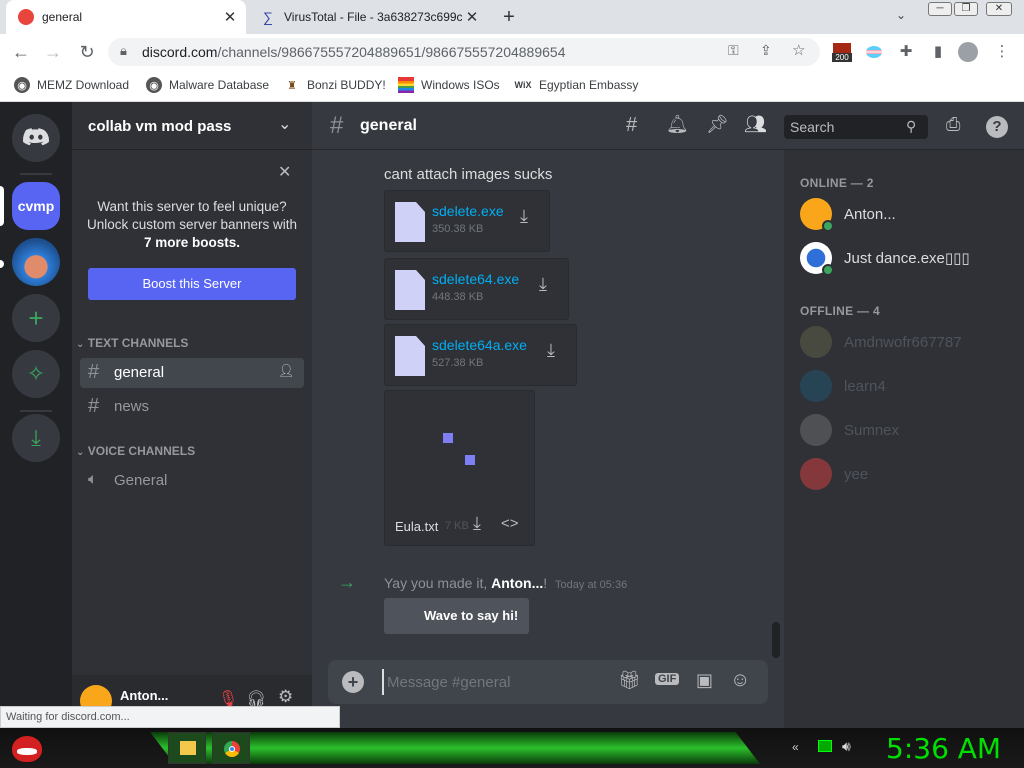 This screenshot has height=768, width=1024. What do you see at coordinates (846, 746) in the screenshot?
I see `volume-icon: 🔊︎` at bounding box center [846, 746].